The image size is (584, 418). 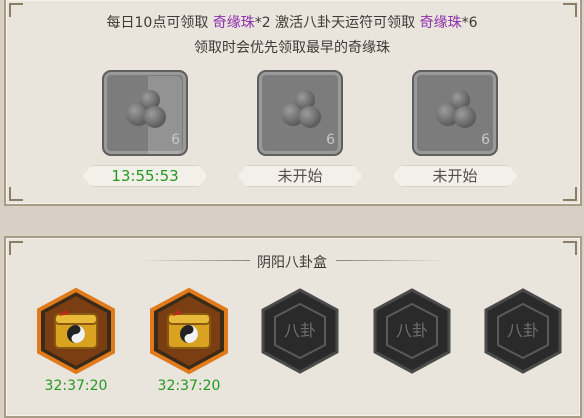 What do you see at coordinates (337, 23) in the screenshot?
I see `info-text: *2 激活八卦天运符可领取` at bounding box center [337, 23].